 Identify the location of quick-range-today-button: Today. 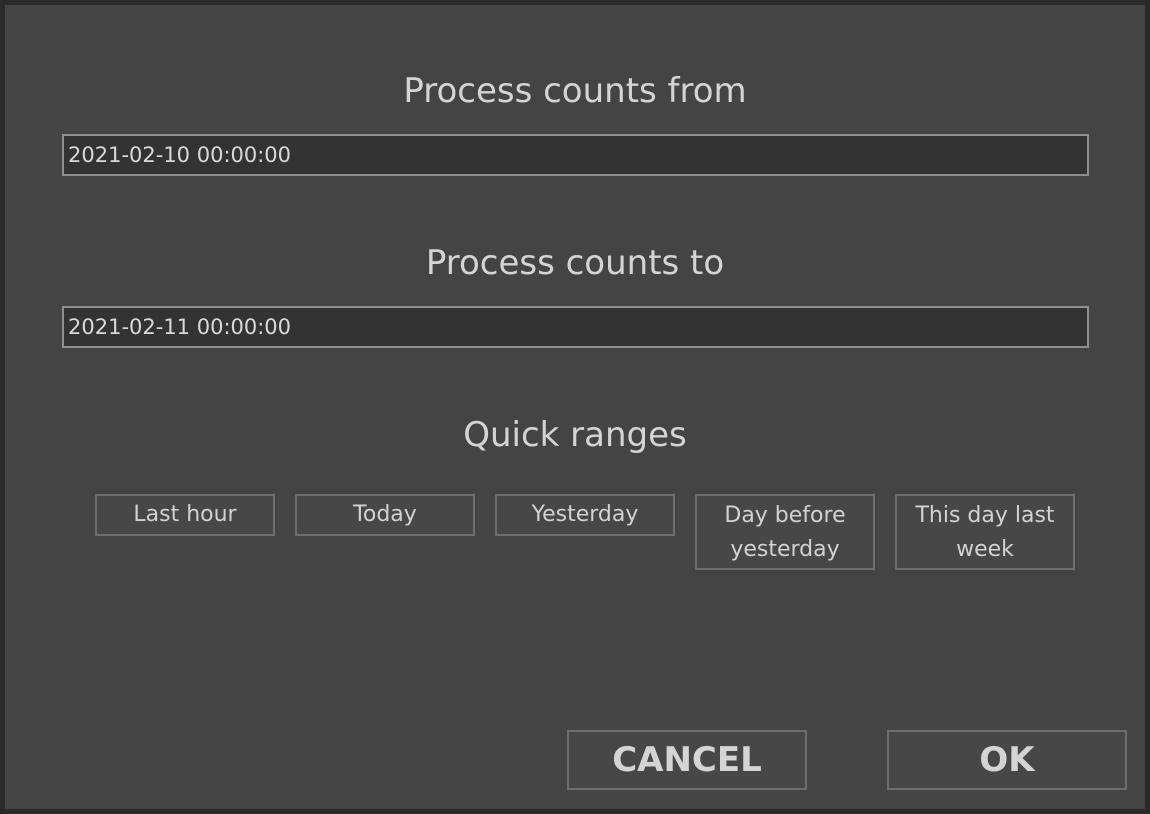
(385, 515).